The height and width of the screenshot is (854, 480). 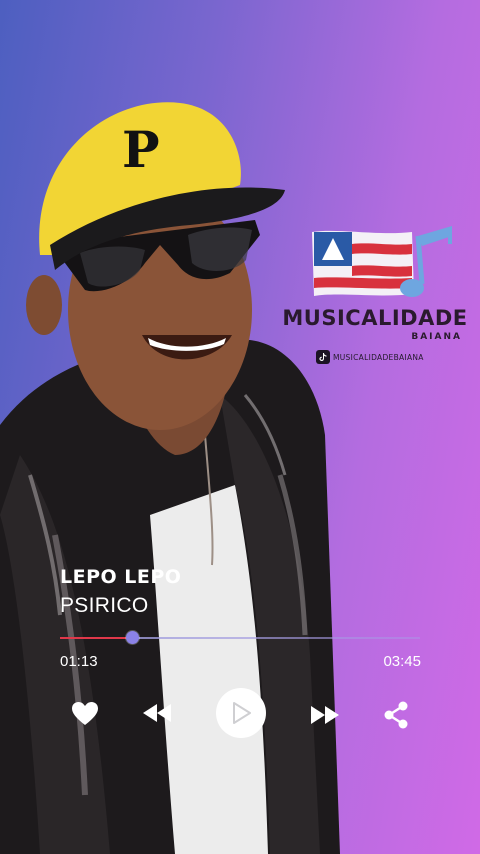 I want to click on play-button, so click(x=241, y=713).